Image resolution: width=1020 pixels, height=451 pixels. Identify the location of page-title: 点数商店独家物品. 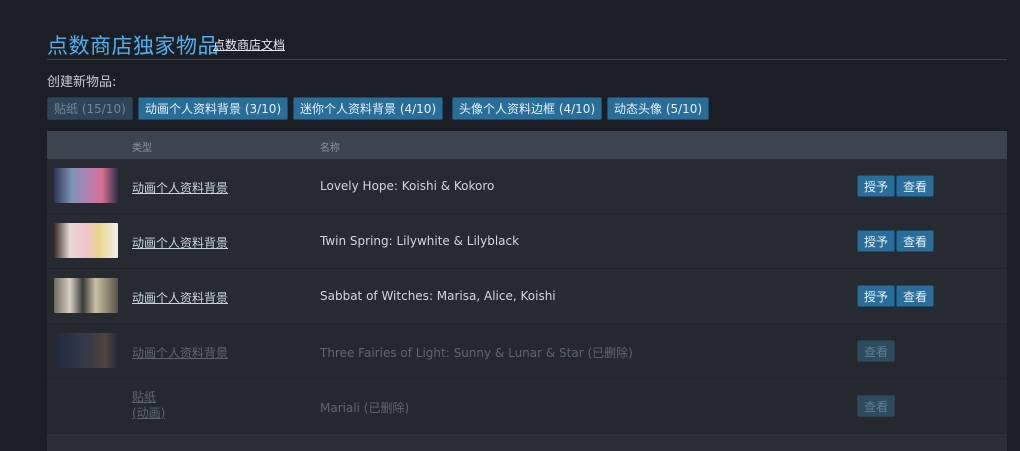
(133, 46).